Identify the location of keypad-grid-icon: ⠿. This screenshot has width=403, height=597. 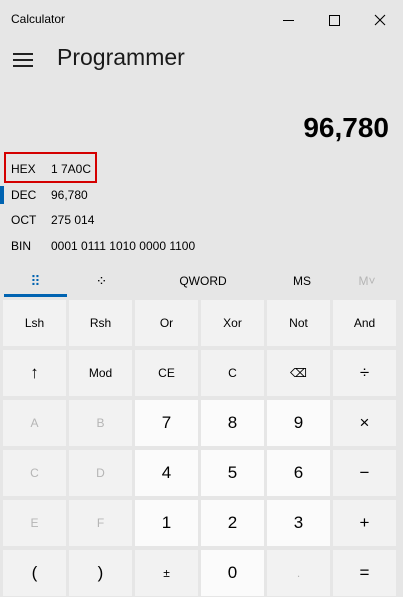
(35, 280).